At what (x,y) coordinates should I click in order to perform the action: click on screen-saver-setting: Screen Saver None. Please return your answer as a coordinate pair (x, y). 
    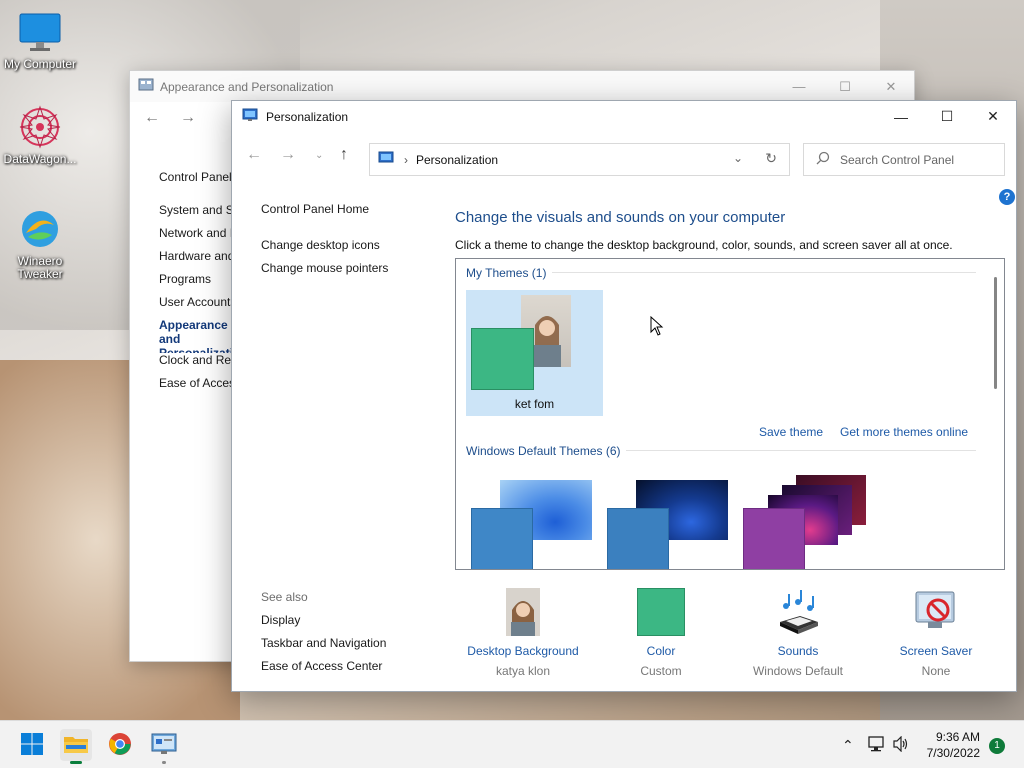
    Looking at the image, I should click on (936, 633).